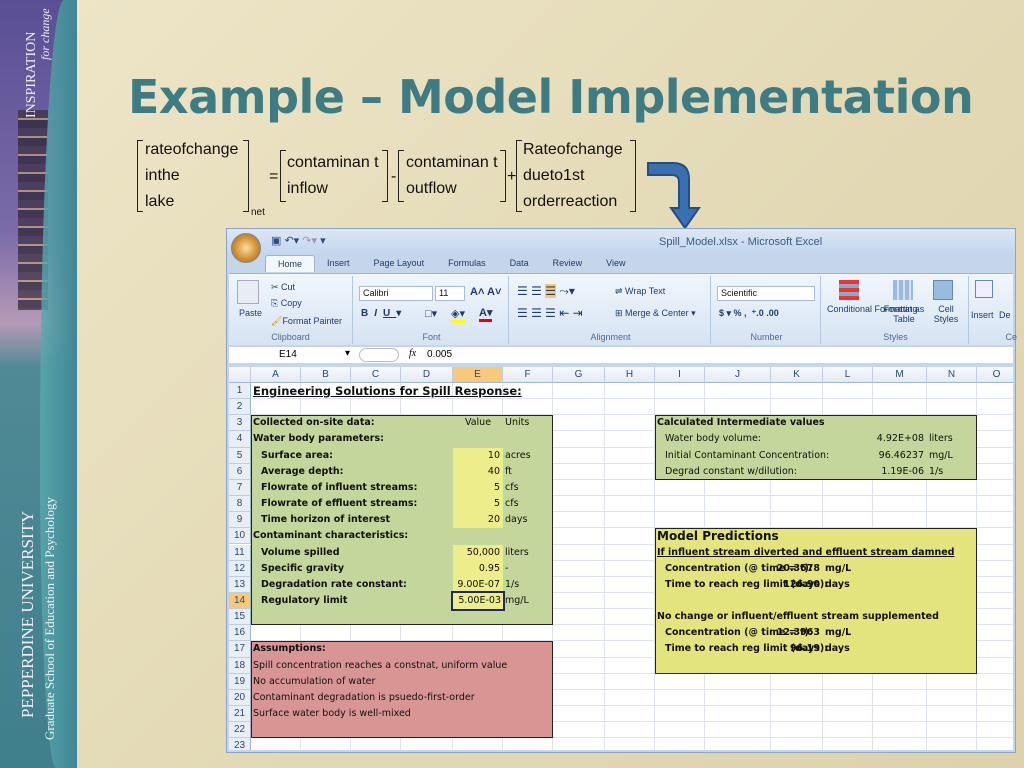 The height and width of the screenshot is (768, 1024). What do you see at coordinates (519, 263) in the screenshot?
I see `tab-data: Data` at bounding box center [519, 263].